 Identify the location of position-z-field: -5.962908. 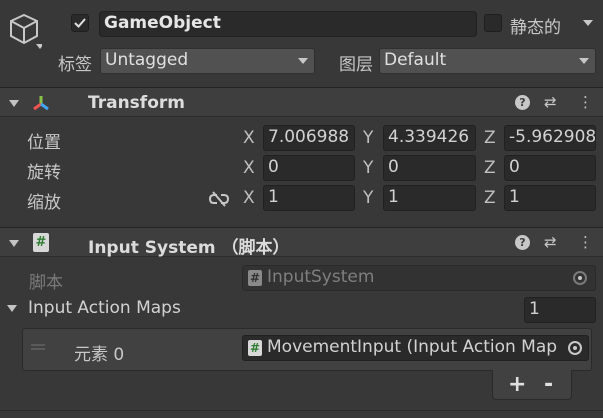
(550, 138).